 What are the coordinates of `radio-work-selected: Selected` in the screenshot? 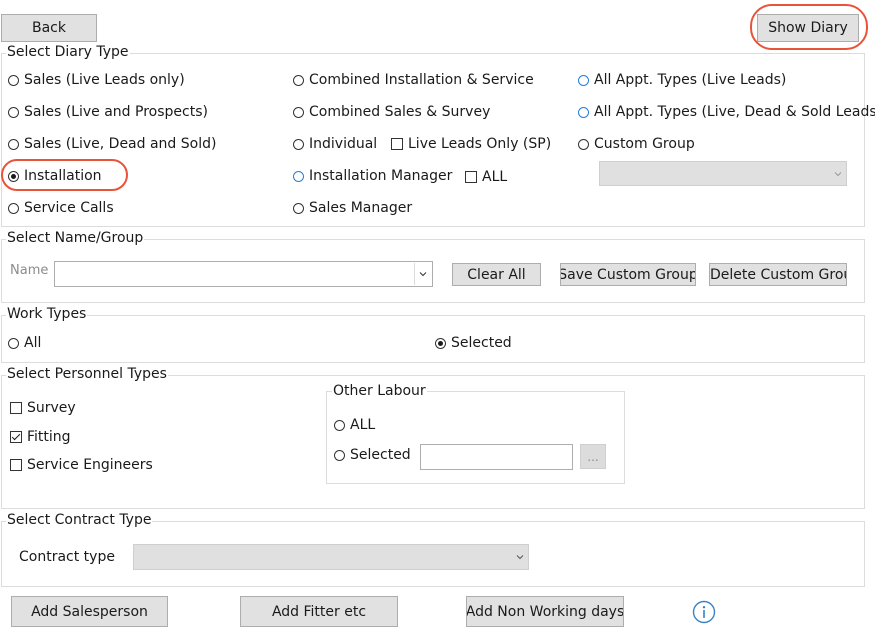 It's located at (473, 343).